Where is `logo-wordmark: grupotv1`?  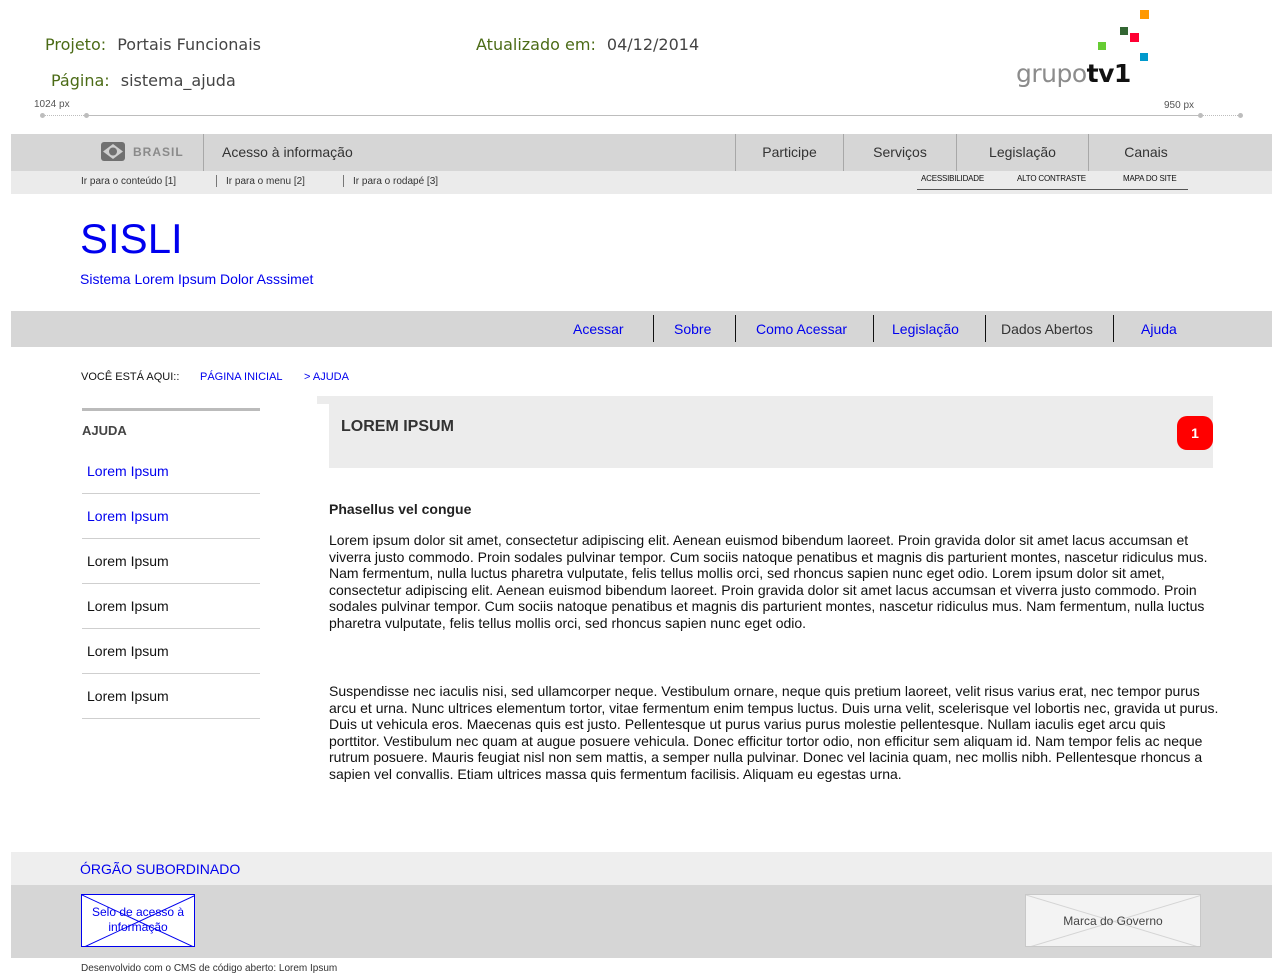 logo-wordmark: grupotv1 is located at coordinates (1073, 73).